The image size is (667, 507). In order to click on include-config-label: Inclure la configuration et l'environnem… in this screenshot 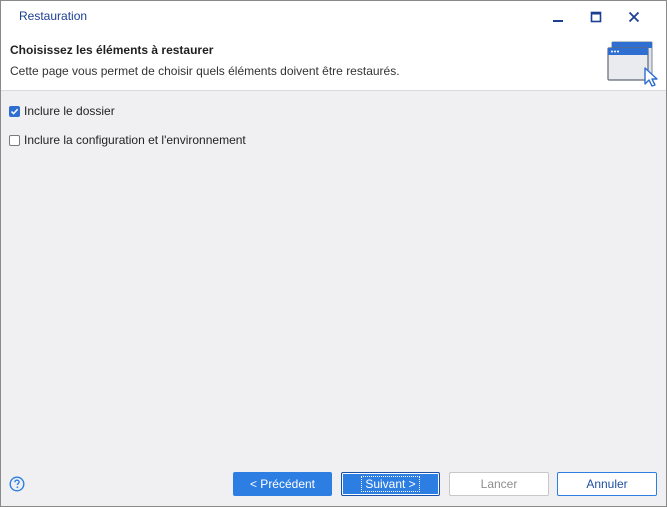, I will do `click(135, 140)`.